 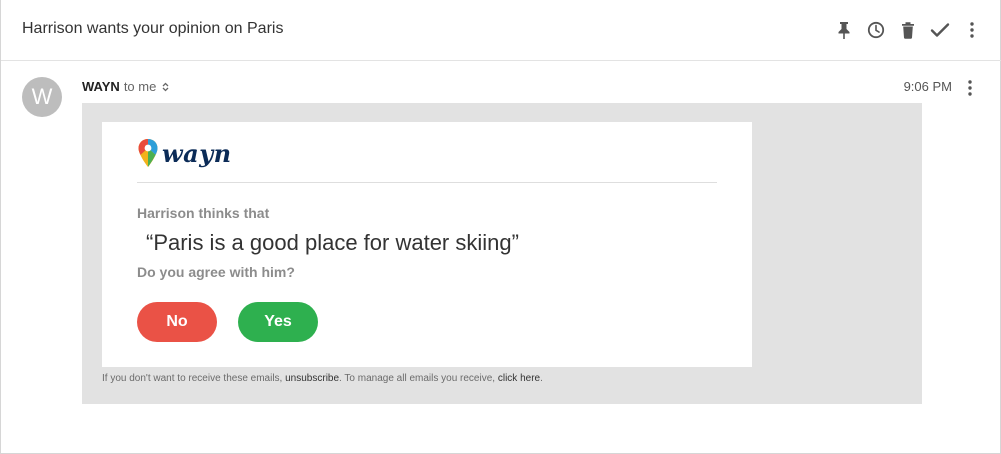 I want to click on unsubscribe-link: unsubscribe, so click(x=312, y=378).